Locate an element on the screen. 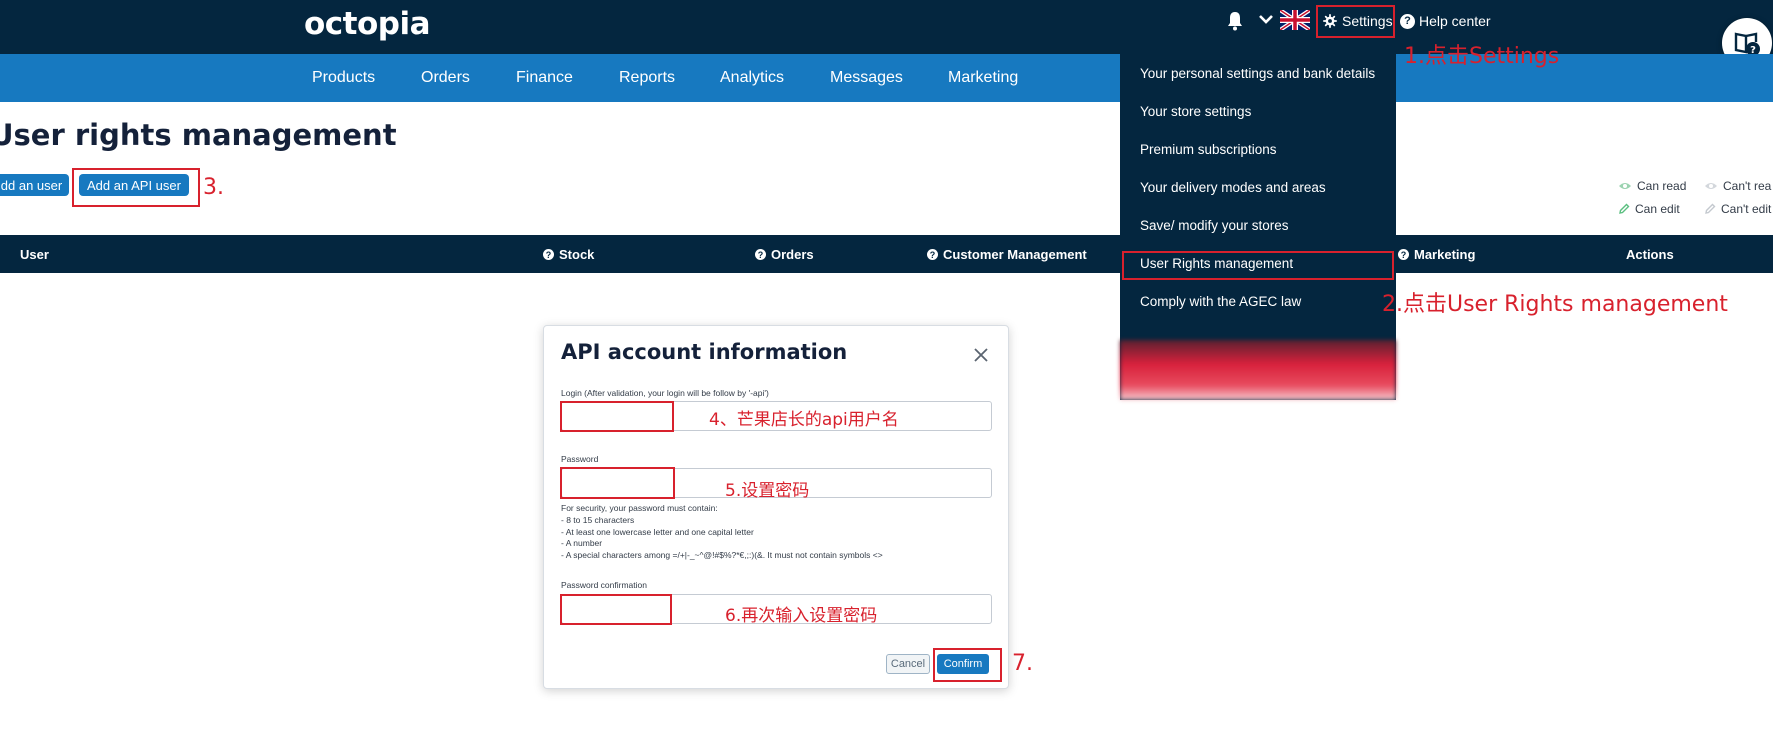 The image size is (1773, 751). eye-off-icon is located at coordinates (1711, 186).